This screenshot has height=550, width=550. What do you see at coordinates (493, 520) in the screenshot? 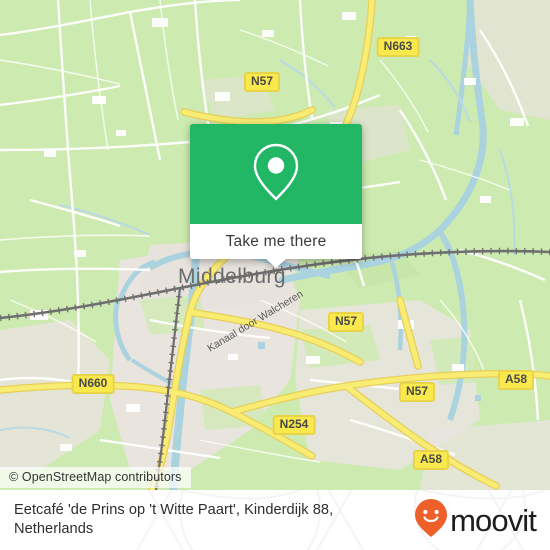
I see `moovit-wordmark: moovit` at bounding box center [493, 520].